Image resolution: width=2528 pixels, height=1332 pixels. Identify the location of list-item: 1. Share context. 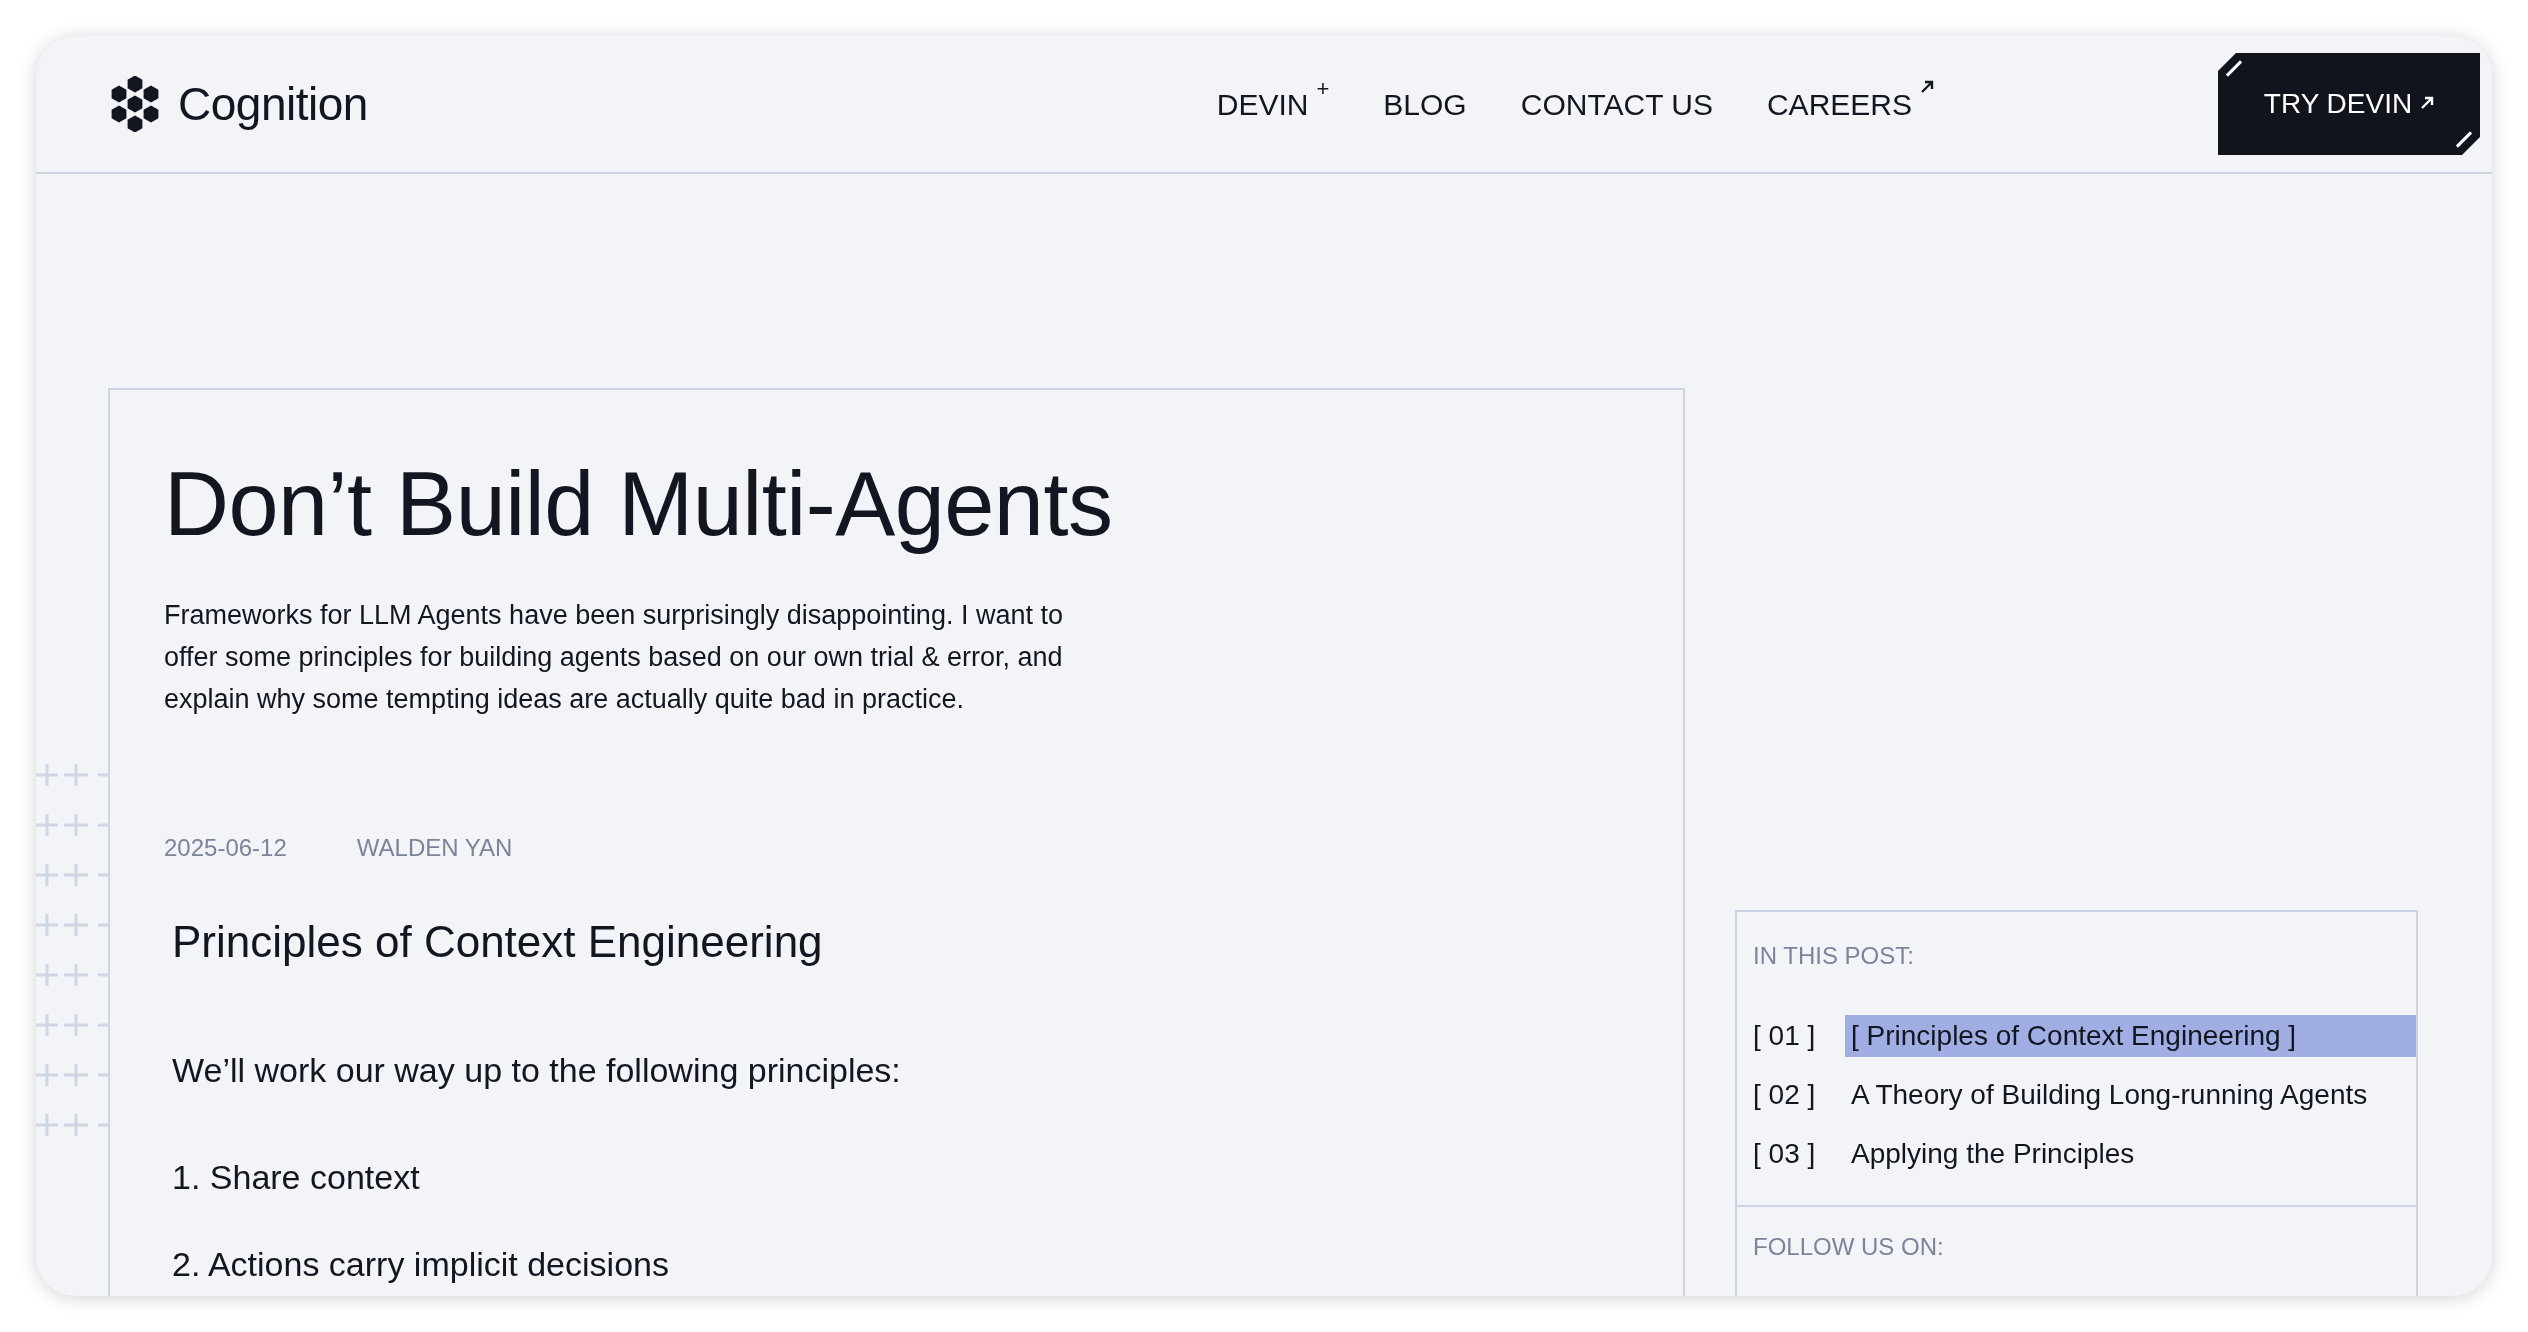
(296, 1177).